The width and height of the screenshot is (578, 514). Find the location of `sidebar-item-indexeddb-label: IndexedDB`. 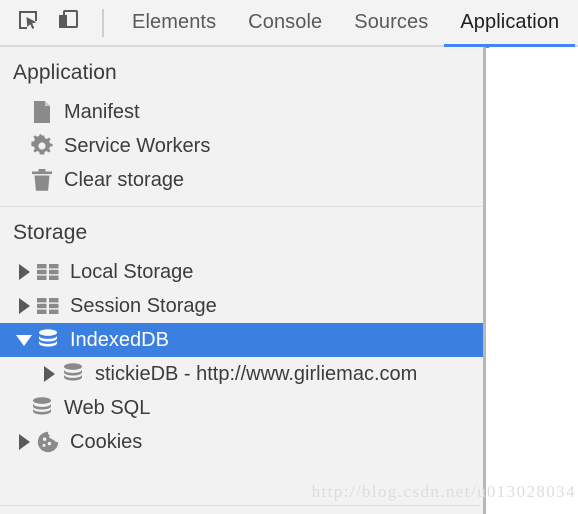

sidebar-item-indexeddb-label: IndexedDB is located at coordinates (119, 340).